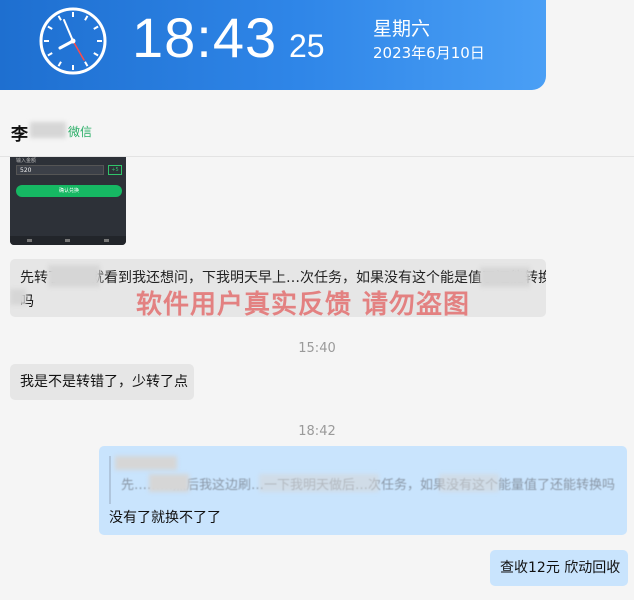 The image size is (634, 600). What do you see at coordinates (29, 240) in the screenshot?
I see `nav-back-icon` at bounding box center [29, 240].